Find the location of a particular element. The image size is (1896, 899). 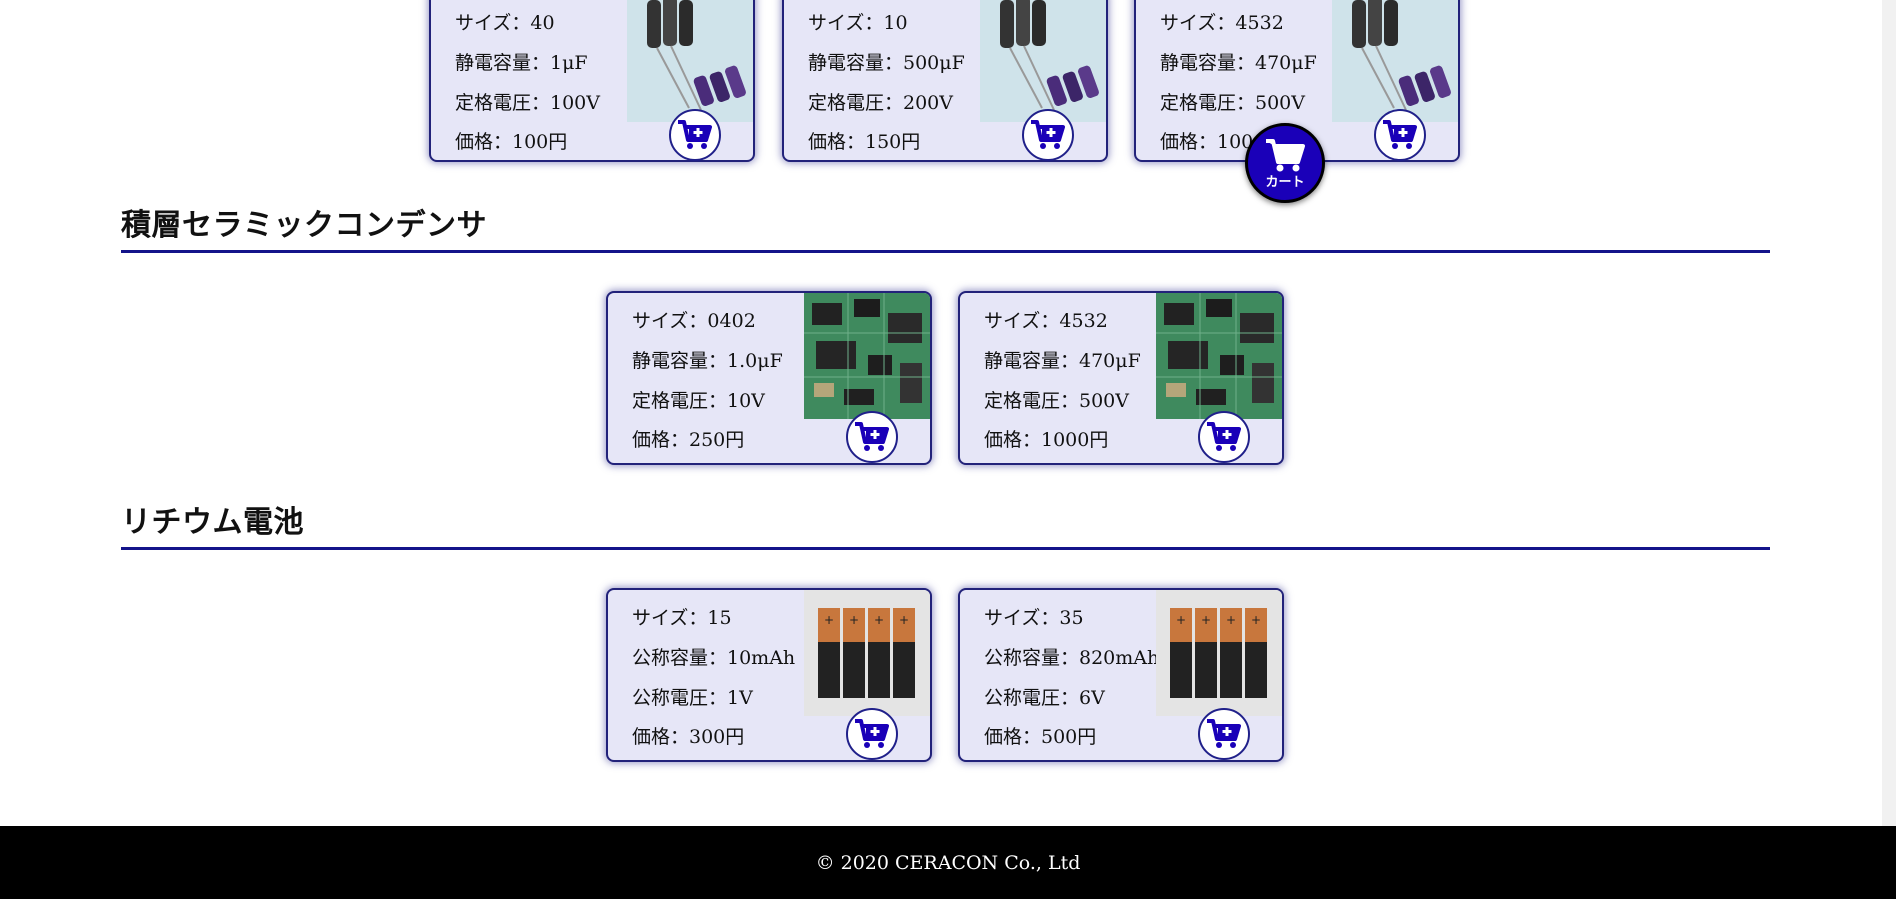

product-card: サイズ：10 静電容量：500μF 定格電圧：200V 価格：150円 is located at coordinates (945, 81).